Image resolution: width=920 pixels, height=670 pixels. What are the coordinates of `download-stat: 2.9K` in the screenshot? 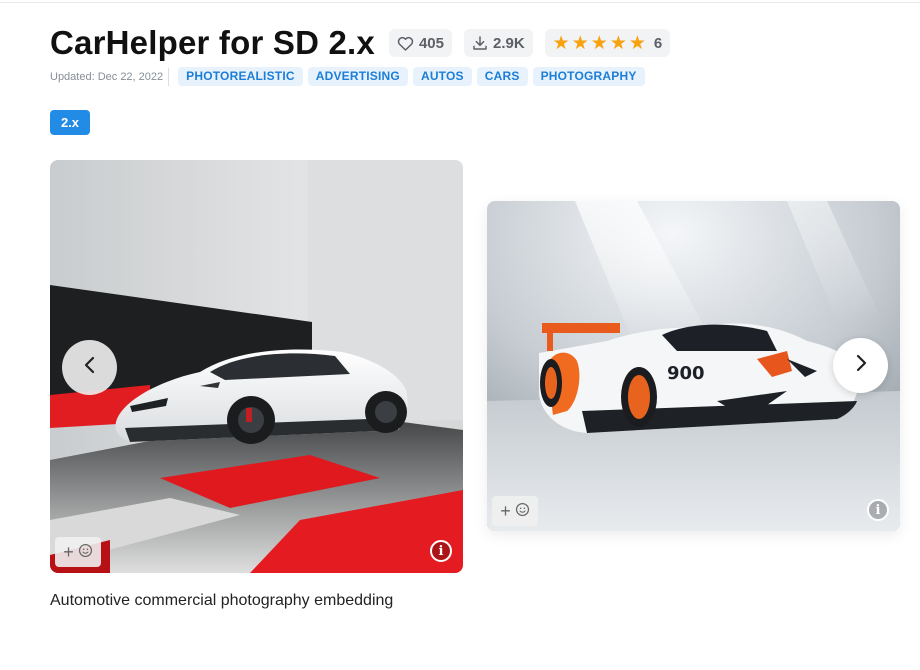 It's located at (498, 43).